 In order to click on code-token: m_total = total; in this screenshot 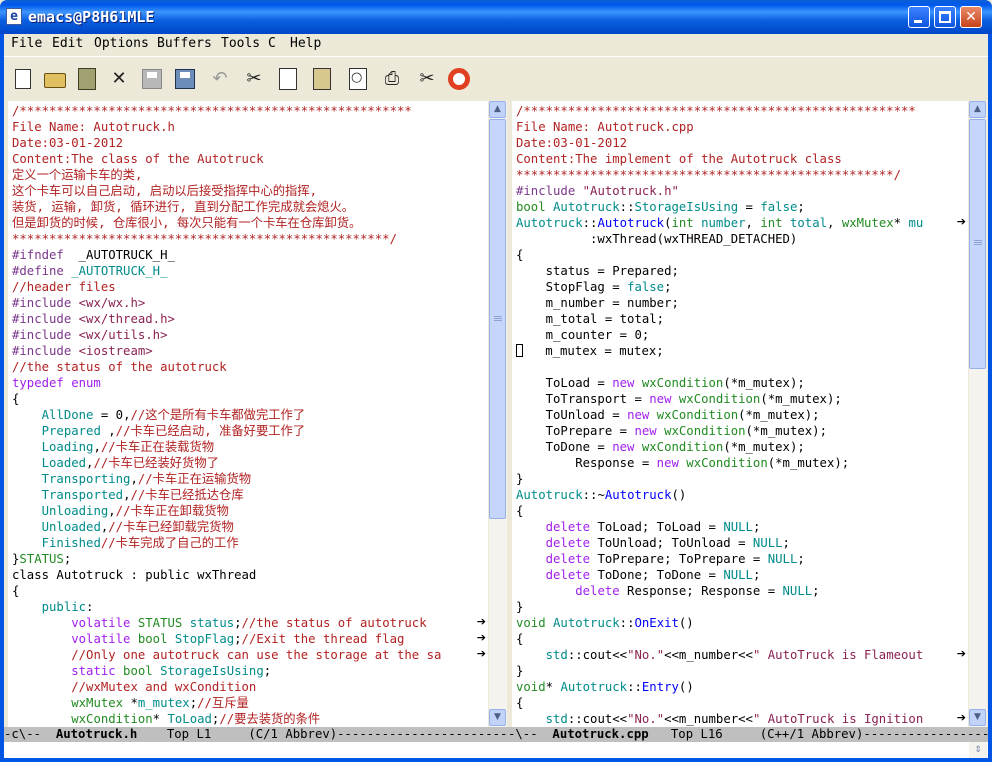, I will do `click(590, 319)`.